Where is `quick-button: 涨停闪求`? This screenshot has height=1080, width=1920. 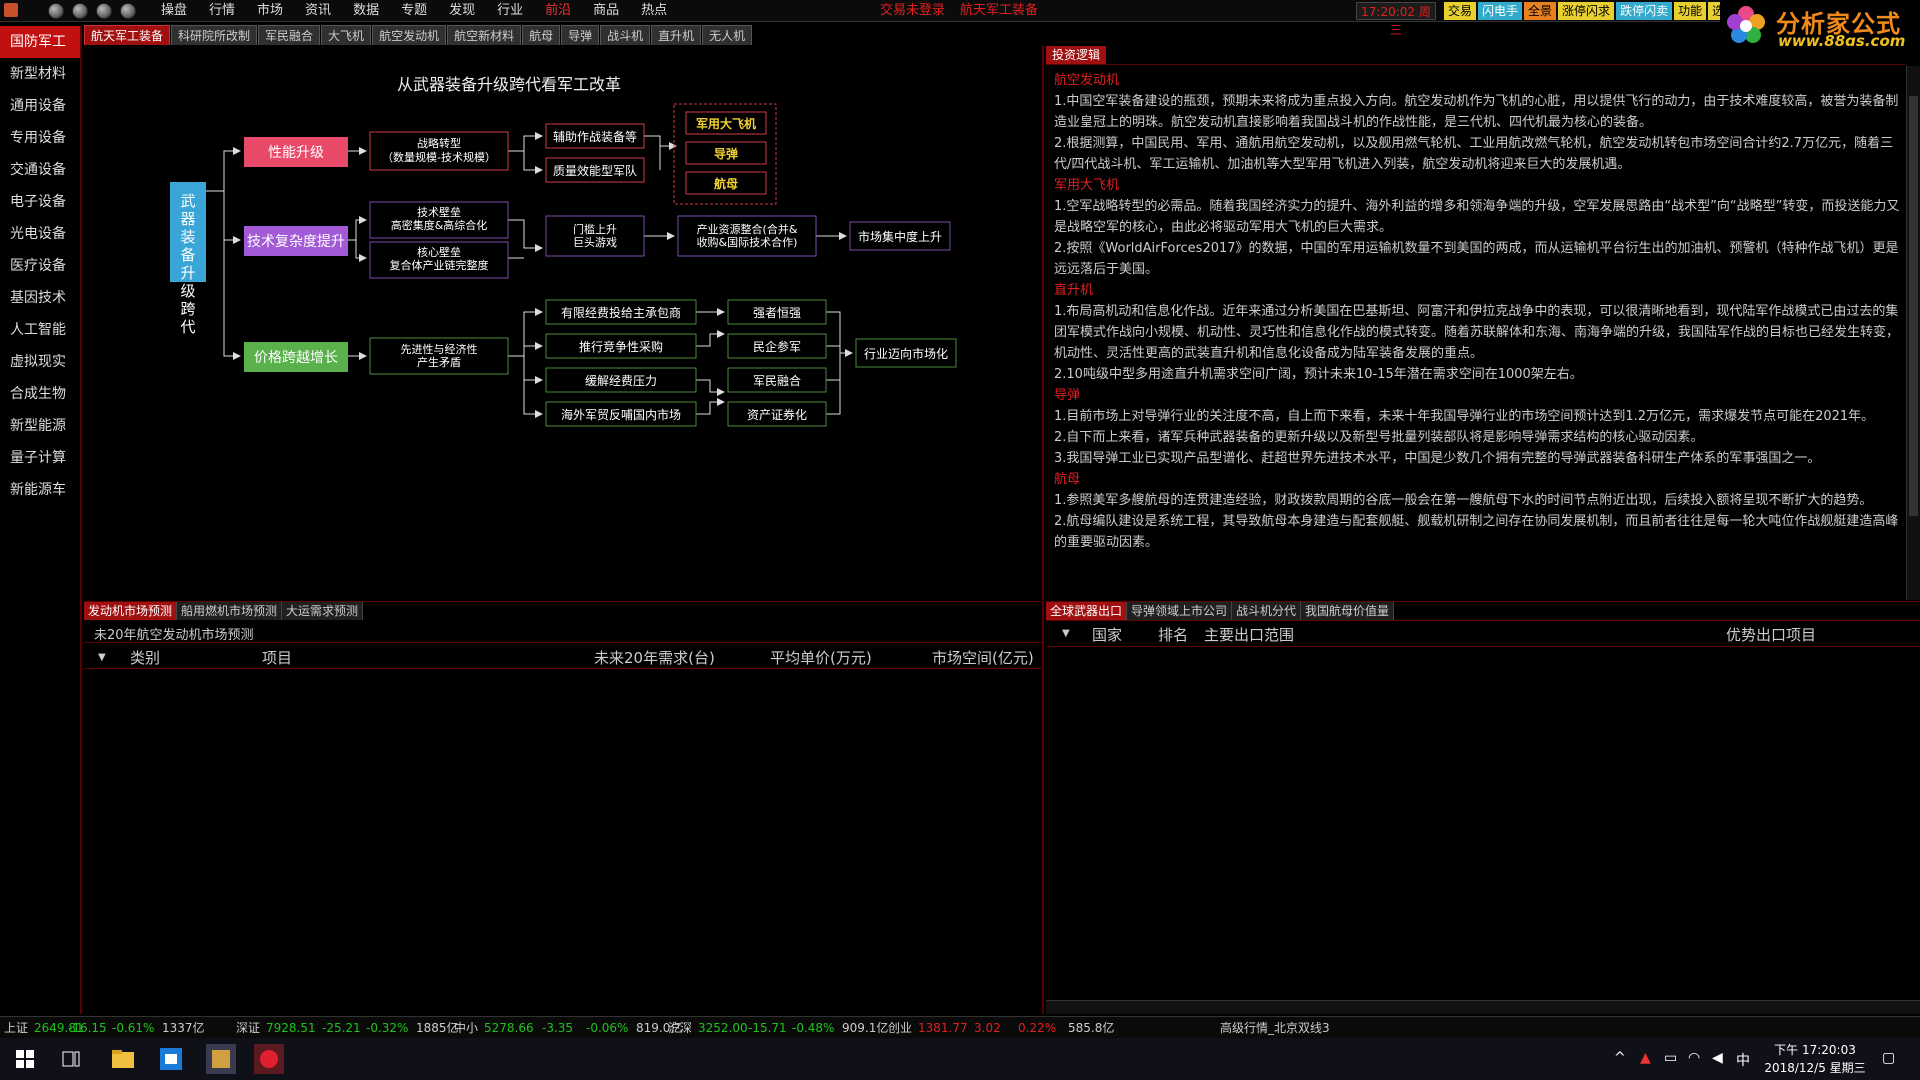
quick-button: 涨停闪求 is located at coordinates (1586, 11).